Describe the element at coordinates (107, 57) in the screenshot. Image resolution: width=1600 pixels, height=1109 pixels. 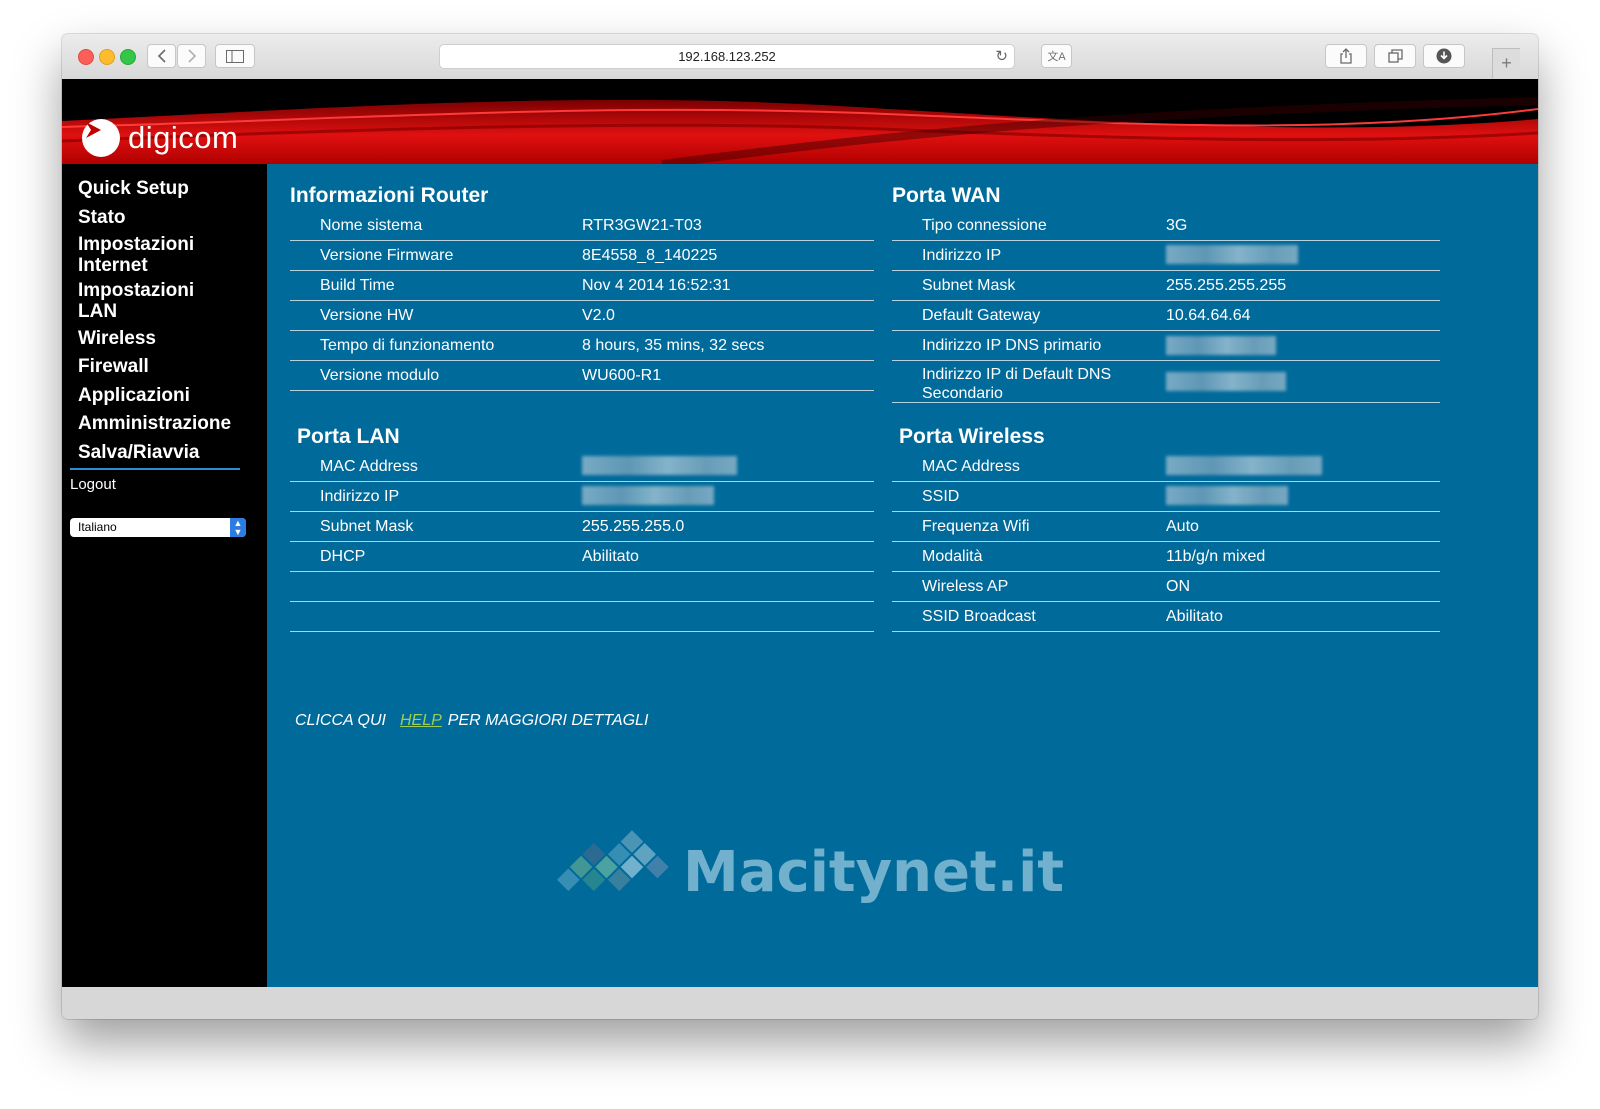
I see `minimize-window-button` at that location.